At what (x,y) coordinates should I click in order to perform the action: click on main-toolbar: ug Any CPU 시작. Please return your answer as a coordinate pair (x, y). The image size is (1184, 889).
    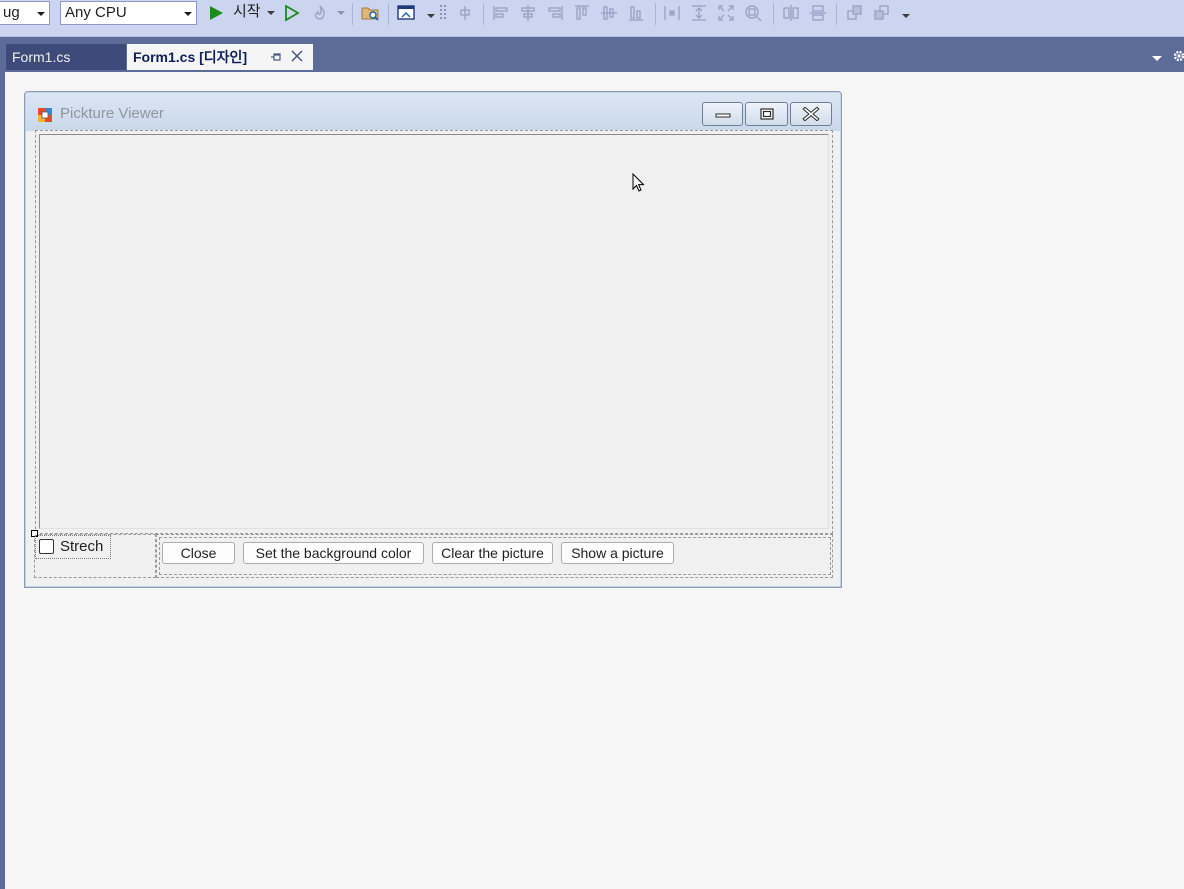
    Looking at the image, I should click on (592, 18).